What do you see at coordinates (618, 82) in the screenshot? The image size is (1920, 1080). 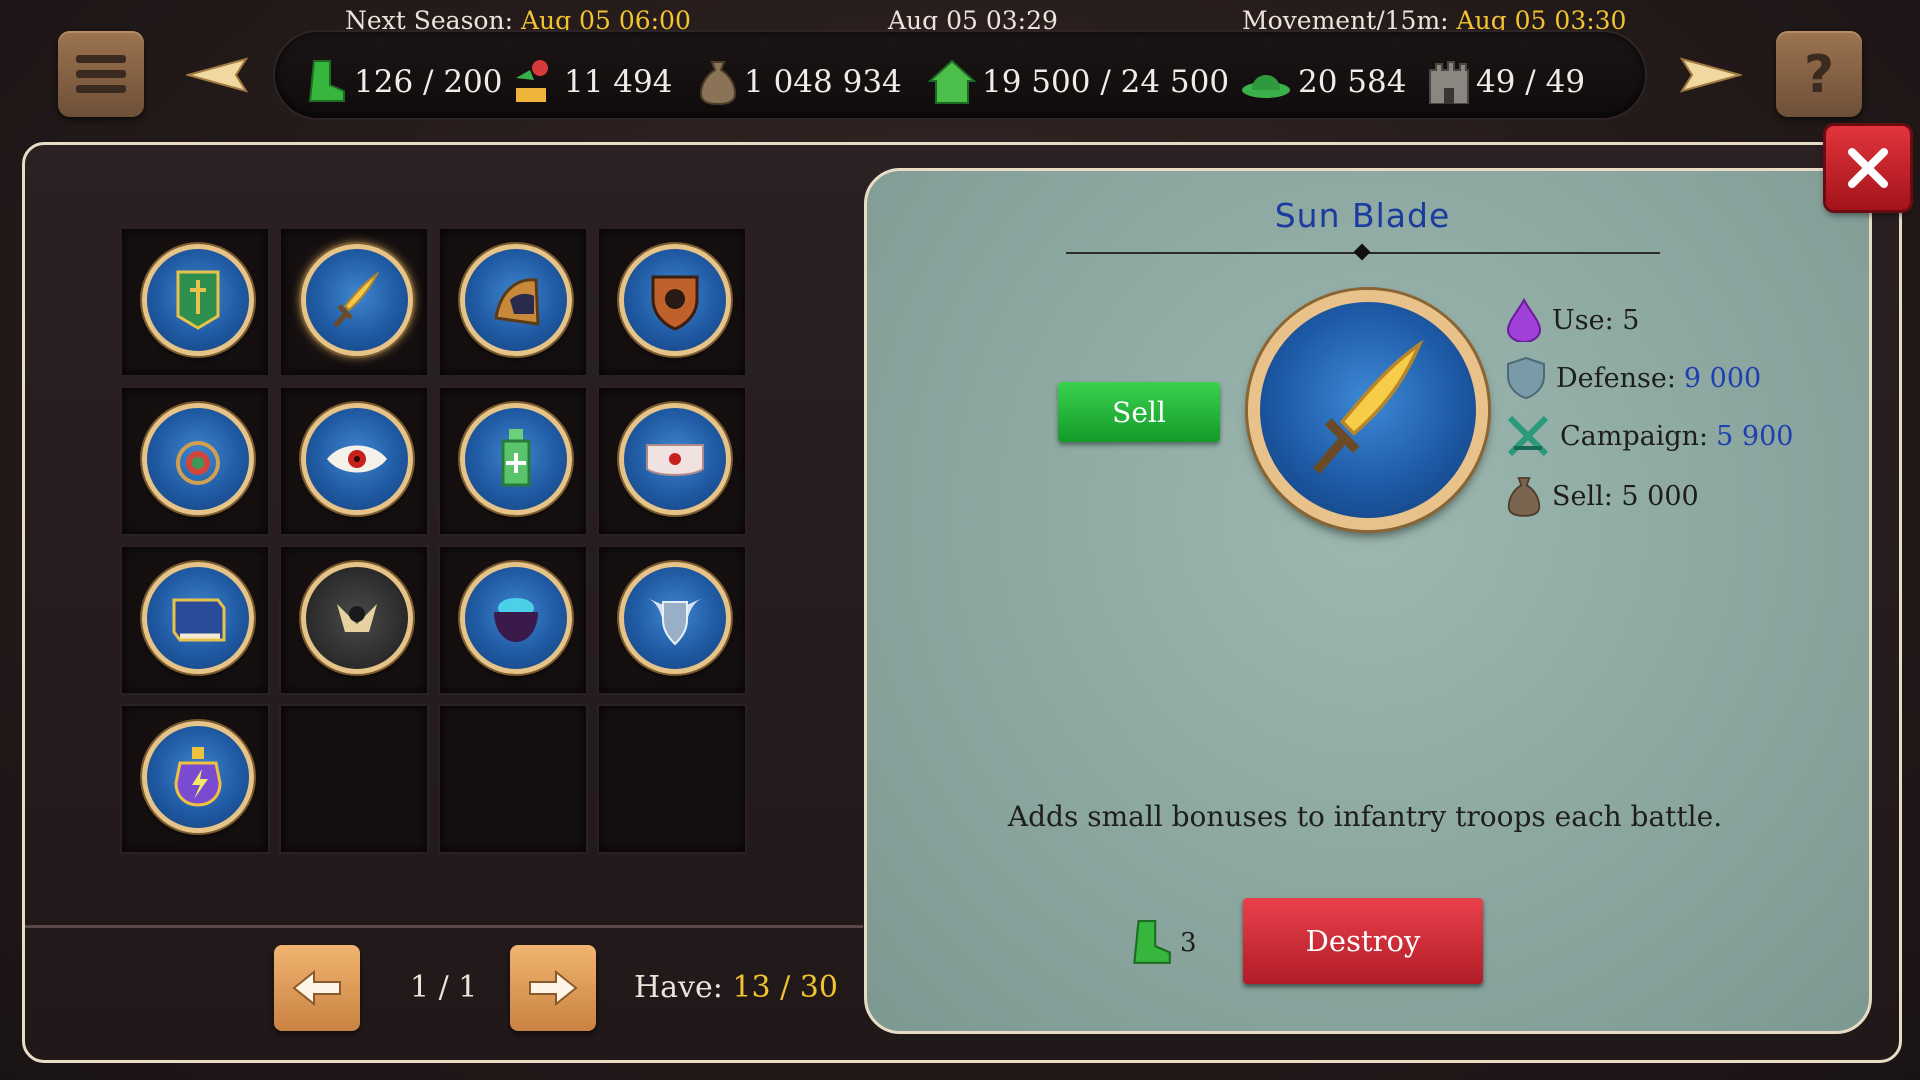 I see `resource-troops-value: 11 494` at bounding box center [618, 82].